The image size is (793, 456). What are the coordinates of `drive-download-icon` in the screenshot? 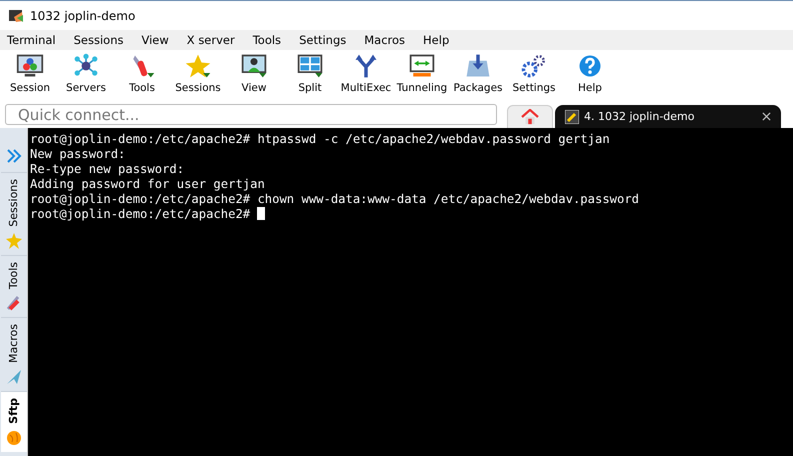 It's located at (478, 66).